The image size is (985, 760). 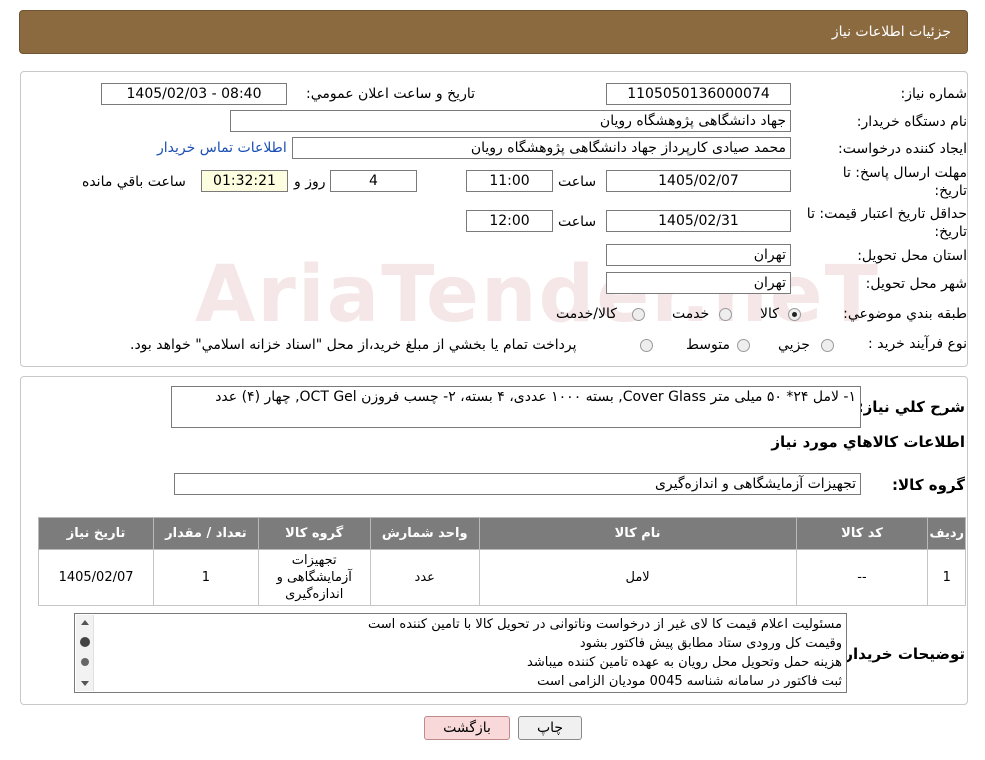 I want to click on page-header: جزئيات اطلاعات نياز, so click(x=493, y=32).